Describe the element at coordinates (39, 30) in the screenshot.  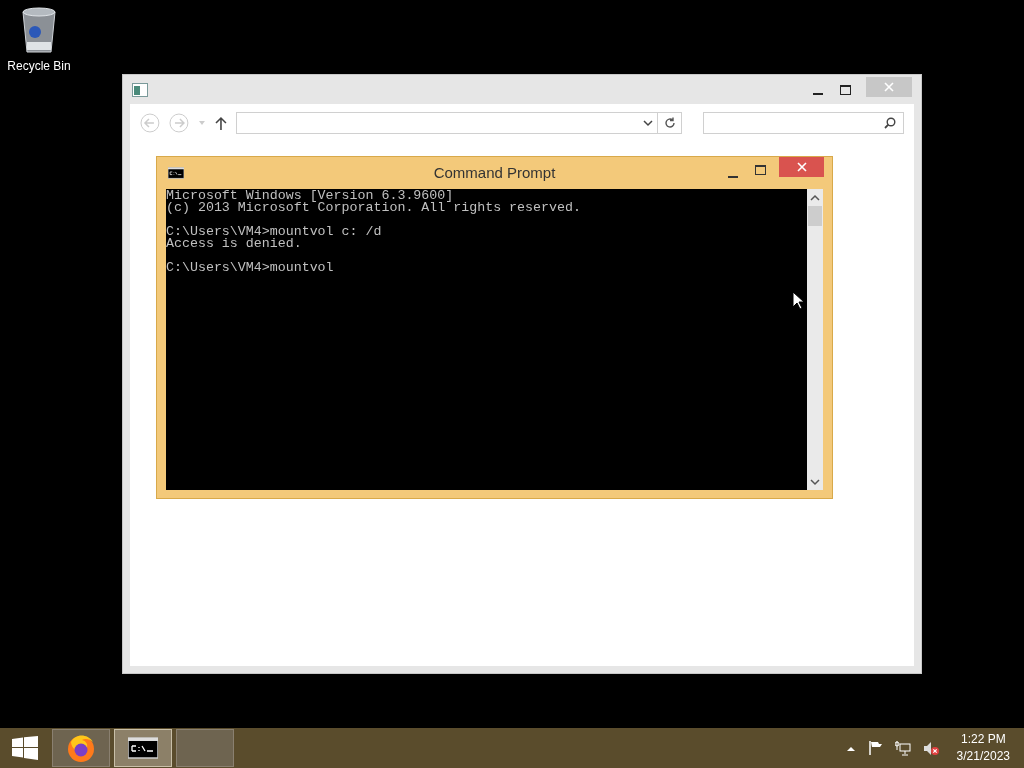
I see `trash-can-icon` at that location.